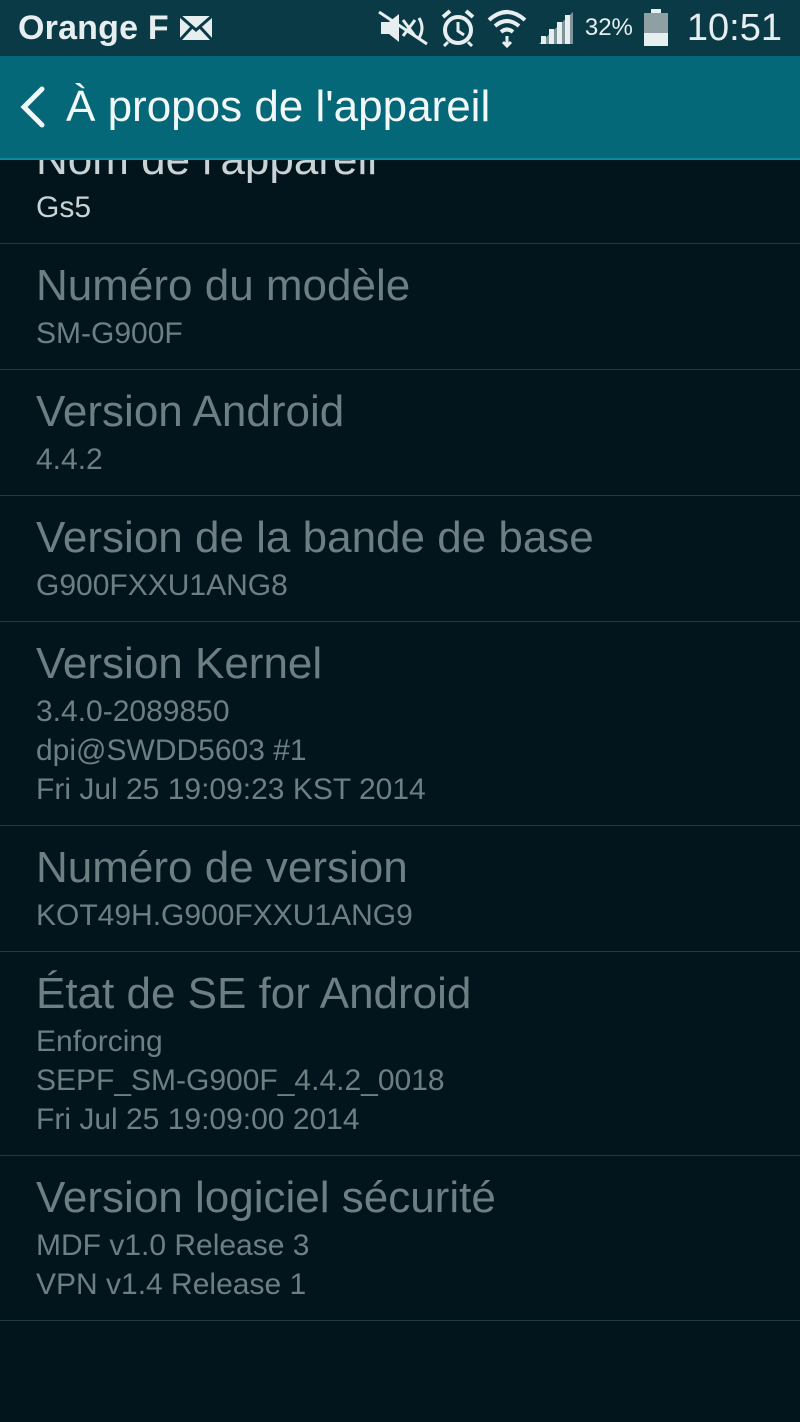 This screenshot has height=1422, width=800. Describe the element at coordinates (64, 207) in the screenshot. I see `item-value: Gs5` at that location.